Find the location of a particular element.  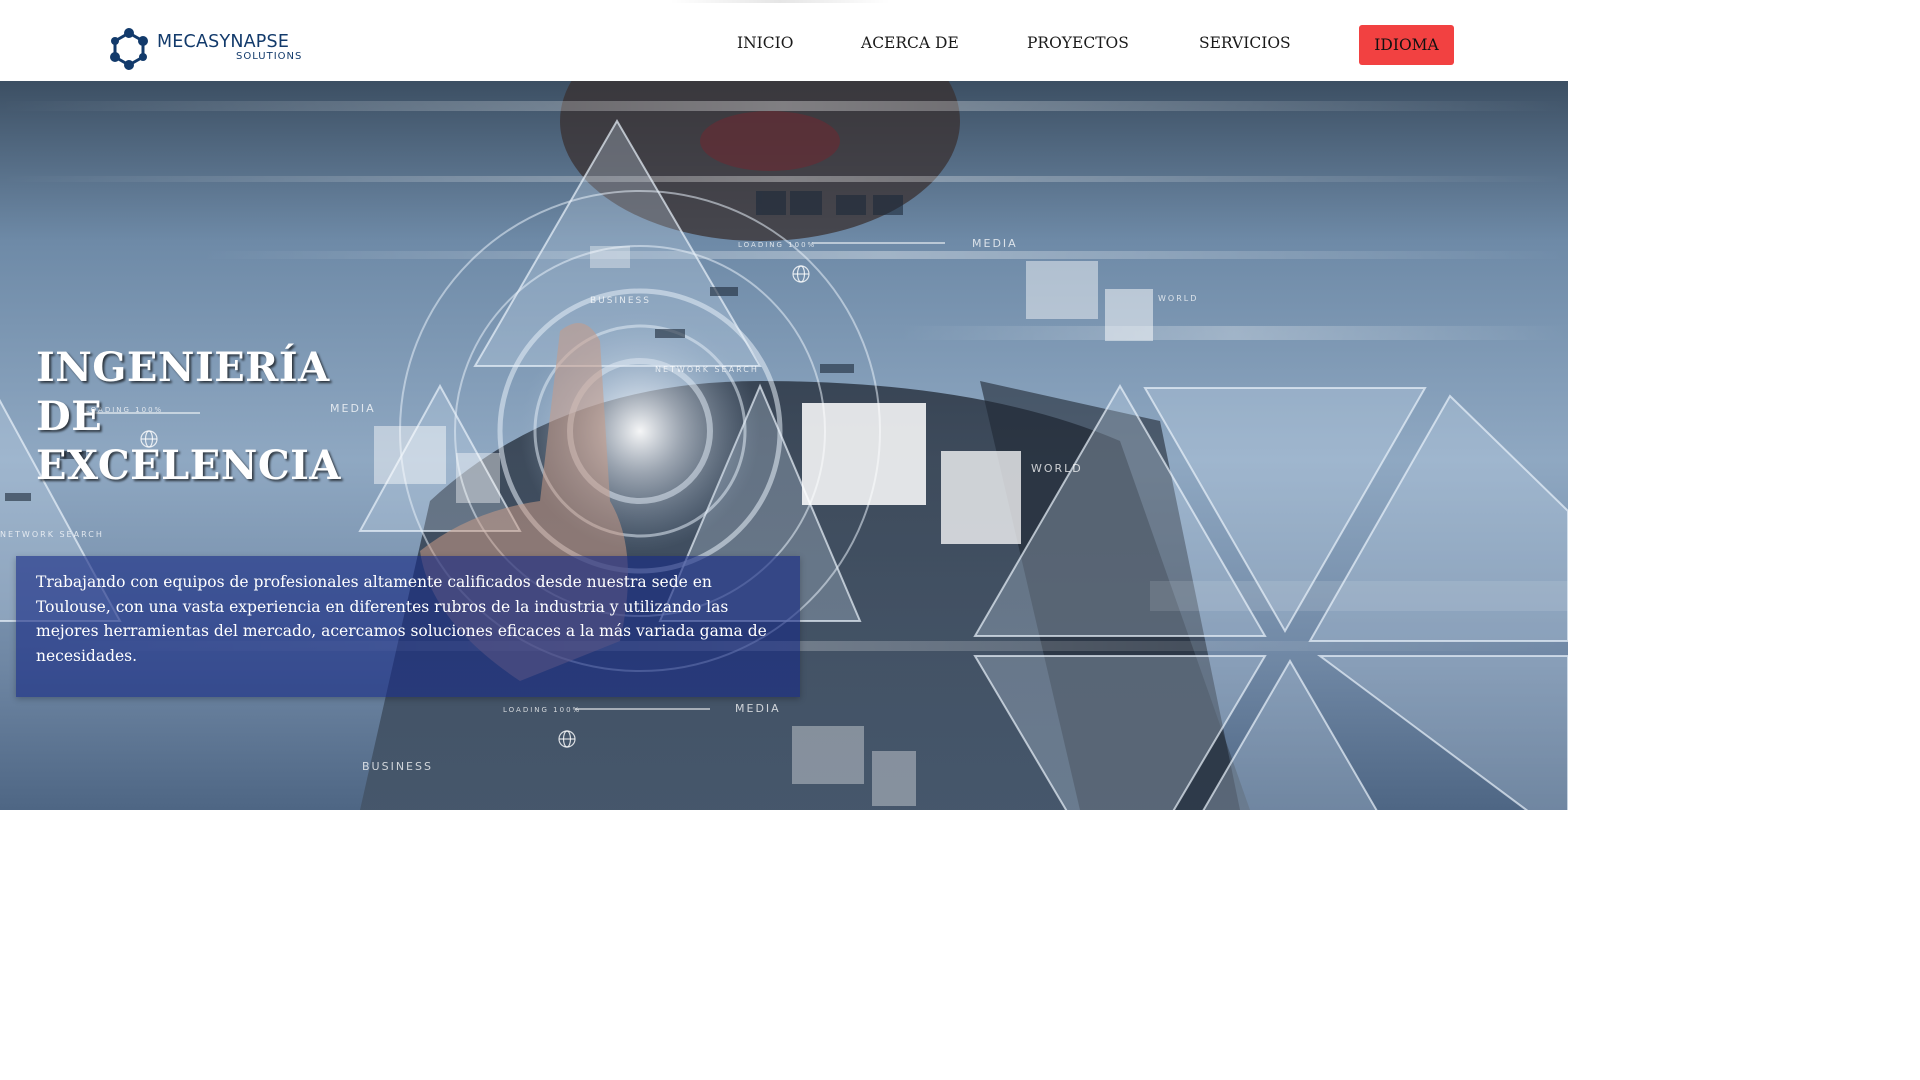

hud-label-network-search: NETWORK SEARCH is located at coordinates (707, 369).